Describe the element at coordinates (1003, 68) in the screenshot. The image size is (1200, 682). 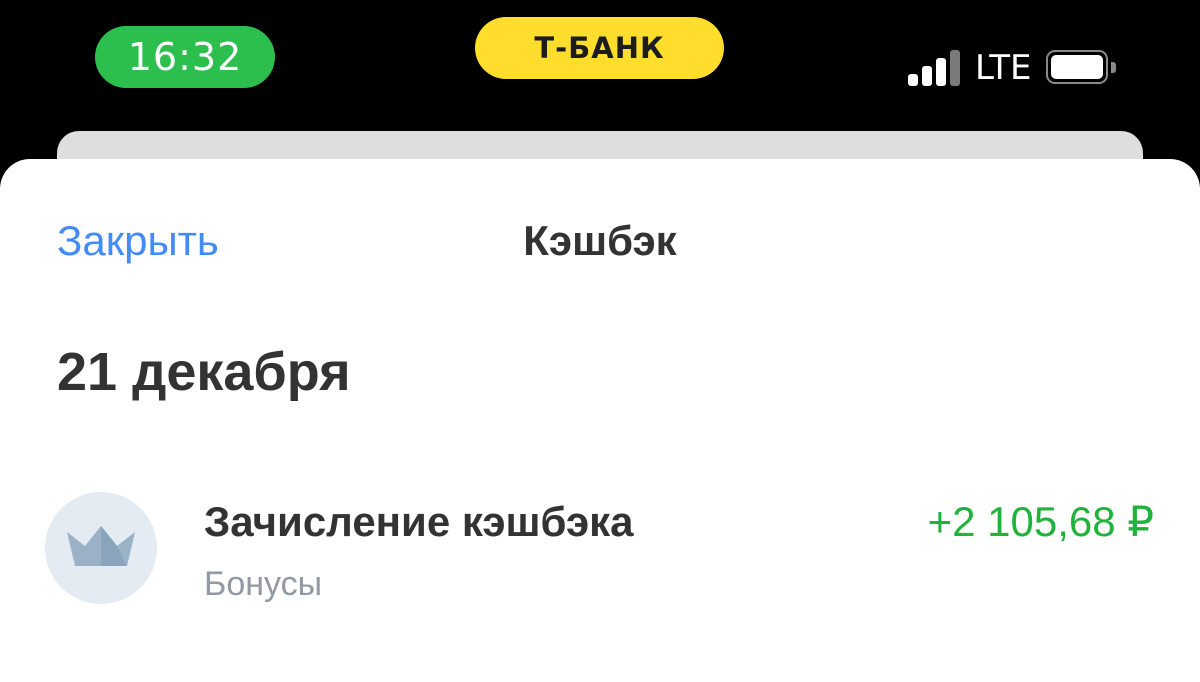
I see `network-type: LTE` at that location.